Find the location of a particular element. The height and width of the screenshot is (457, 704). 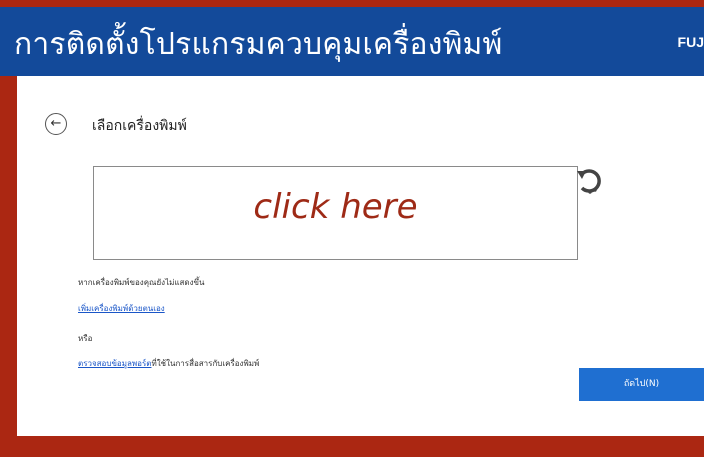

page-heading: เลือกเครื่องพิมพ์ is located at coordinates (139, 126).